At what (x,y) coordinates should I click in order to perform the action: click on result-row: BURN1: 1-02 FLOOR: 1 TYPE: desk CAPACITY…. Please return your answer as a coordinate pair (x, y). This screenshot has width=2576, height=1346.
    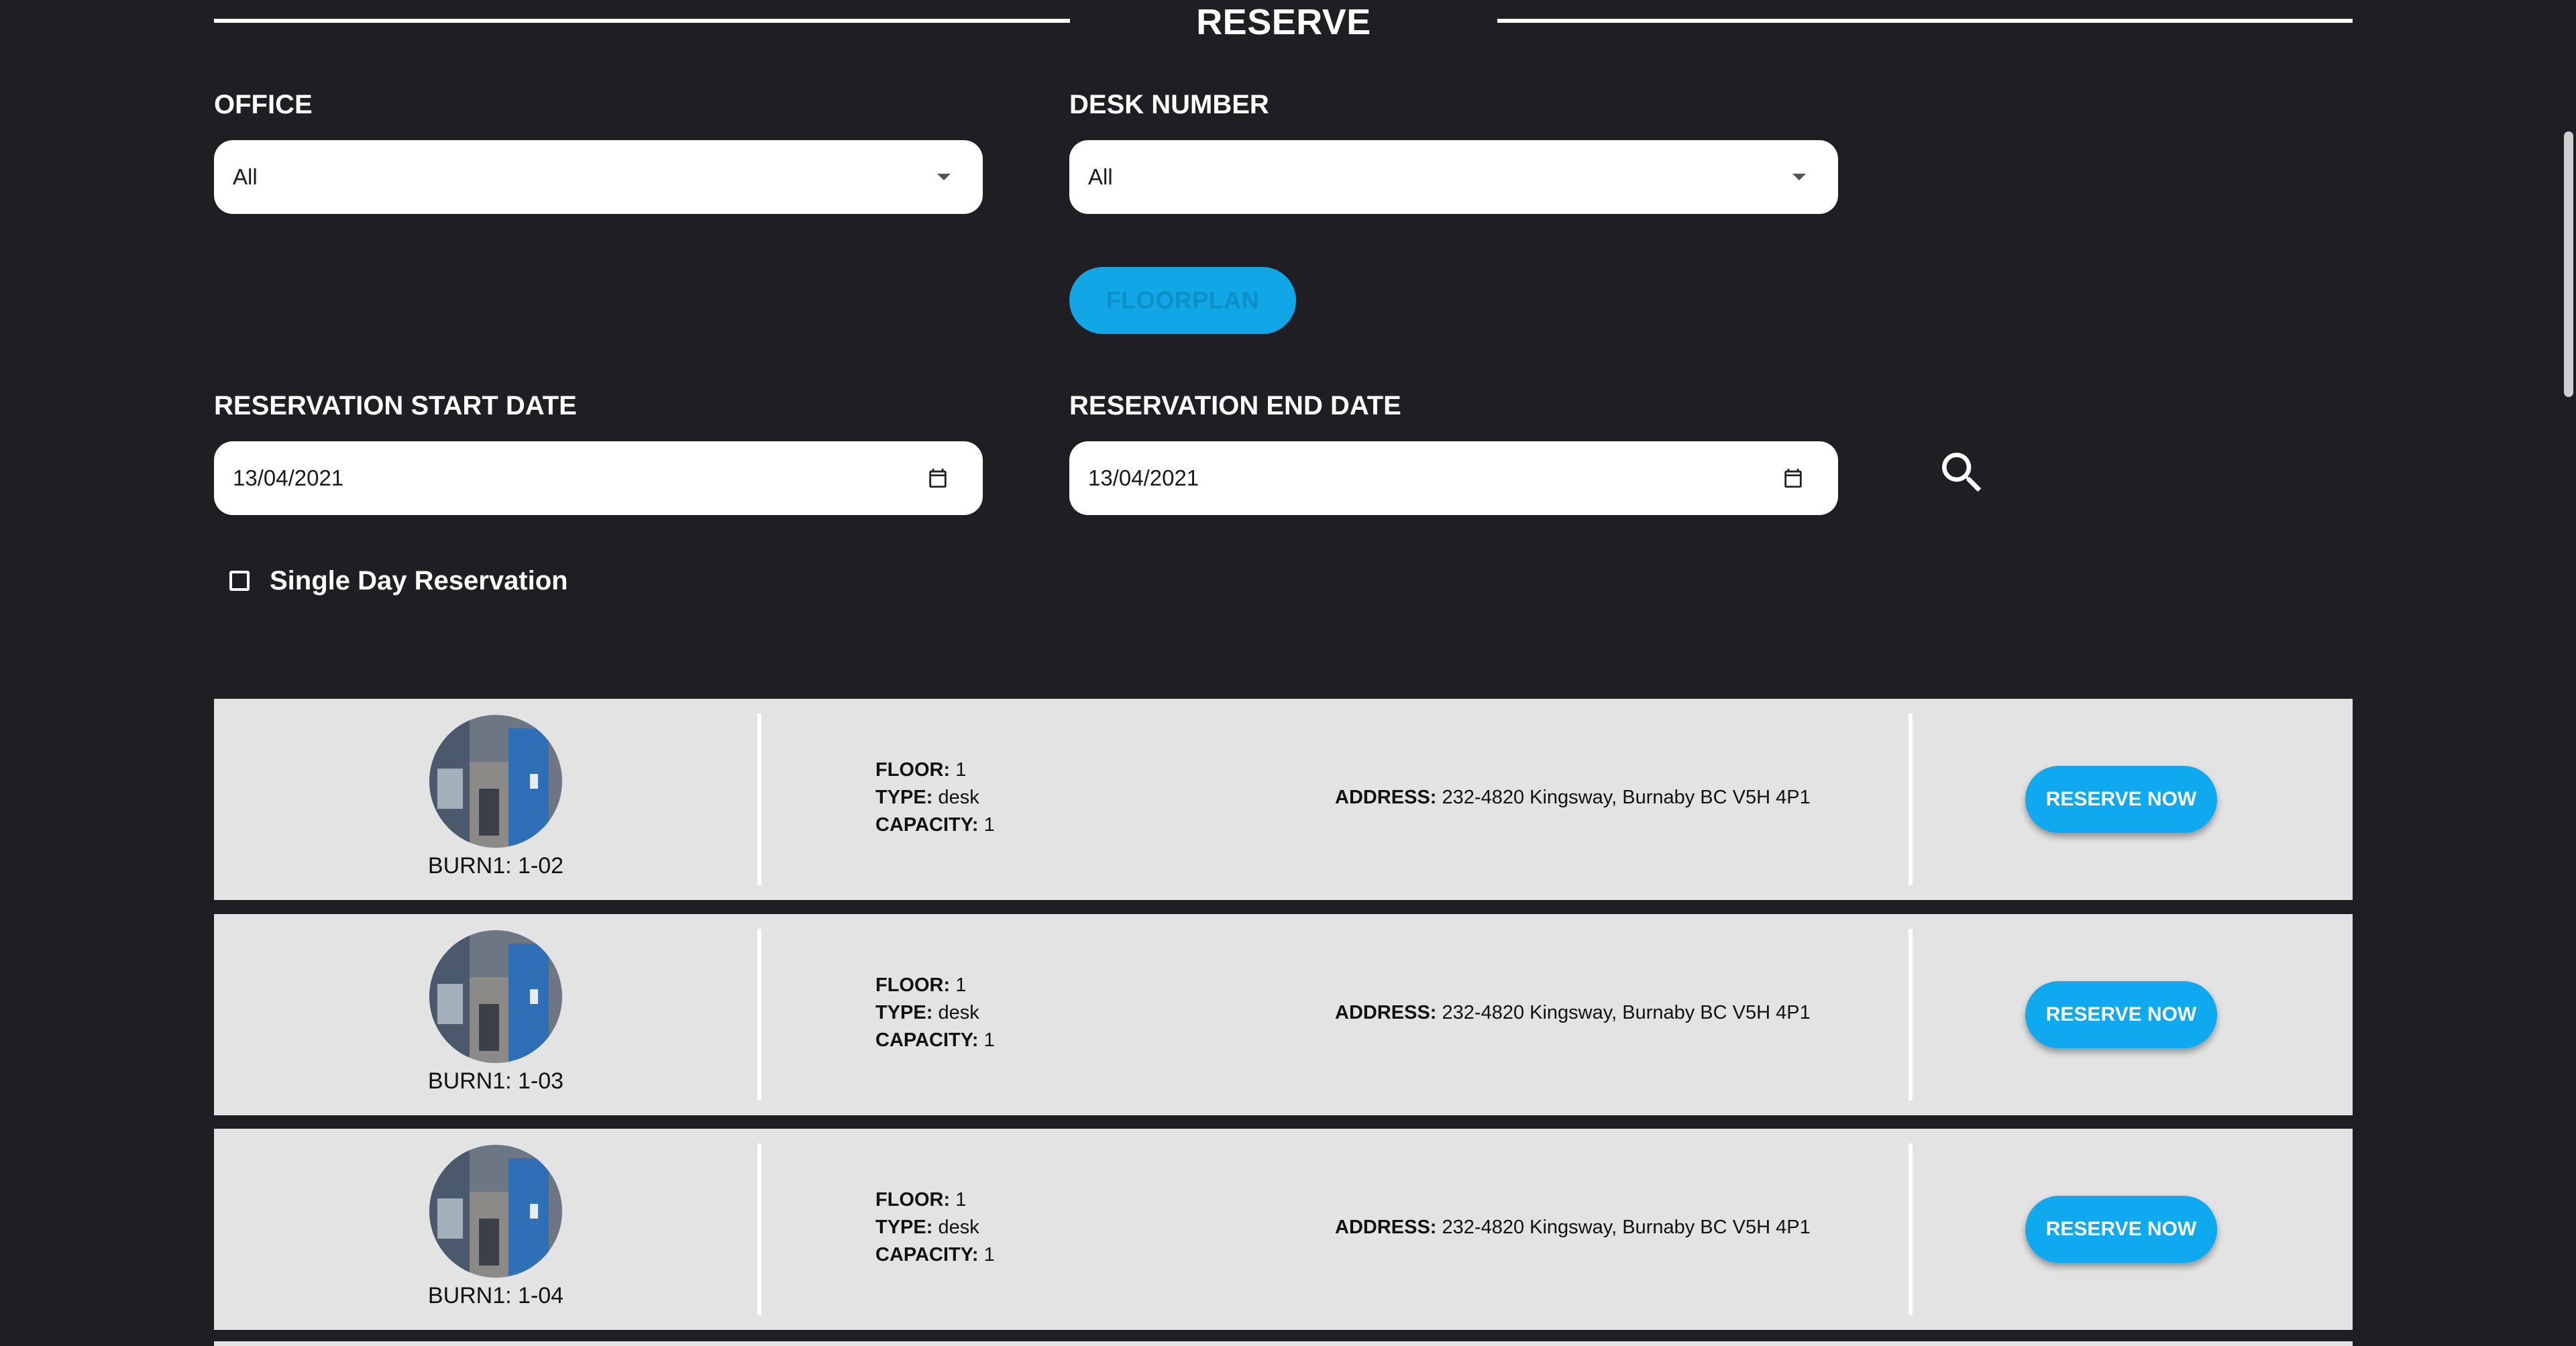
    Looking at the image, I should click on (1283, 799).